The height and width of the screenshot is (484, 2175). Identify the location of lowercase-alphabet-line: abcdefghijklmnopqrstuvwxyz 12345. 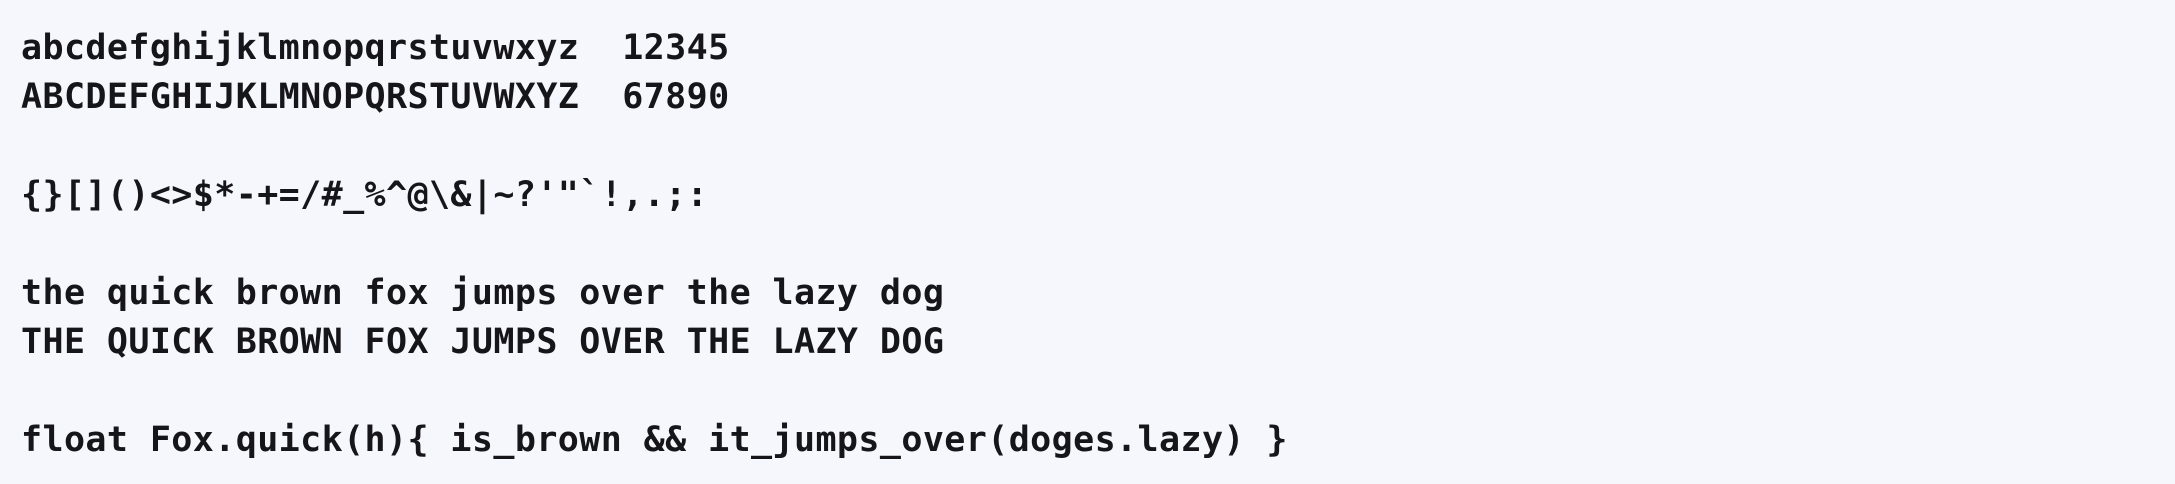
(375, 48).